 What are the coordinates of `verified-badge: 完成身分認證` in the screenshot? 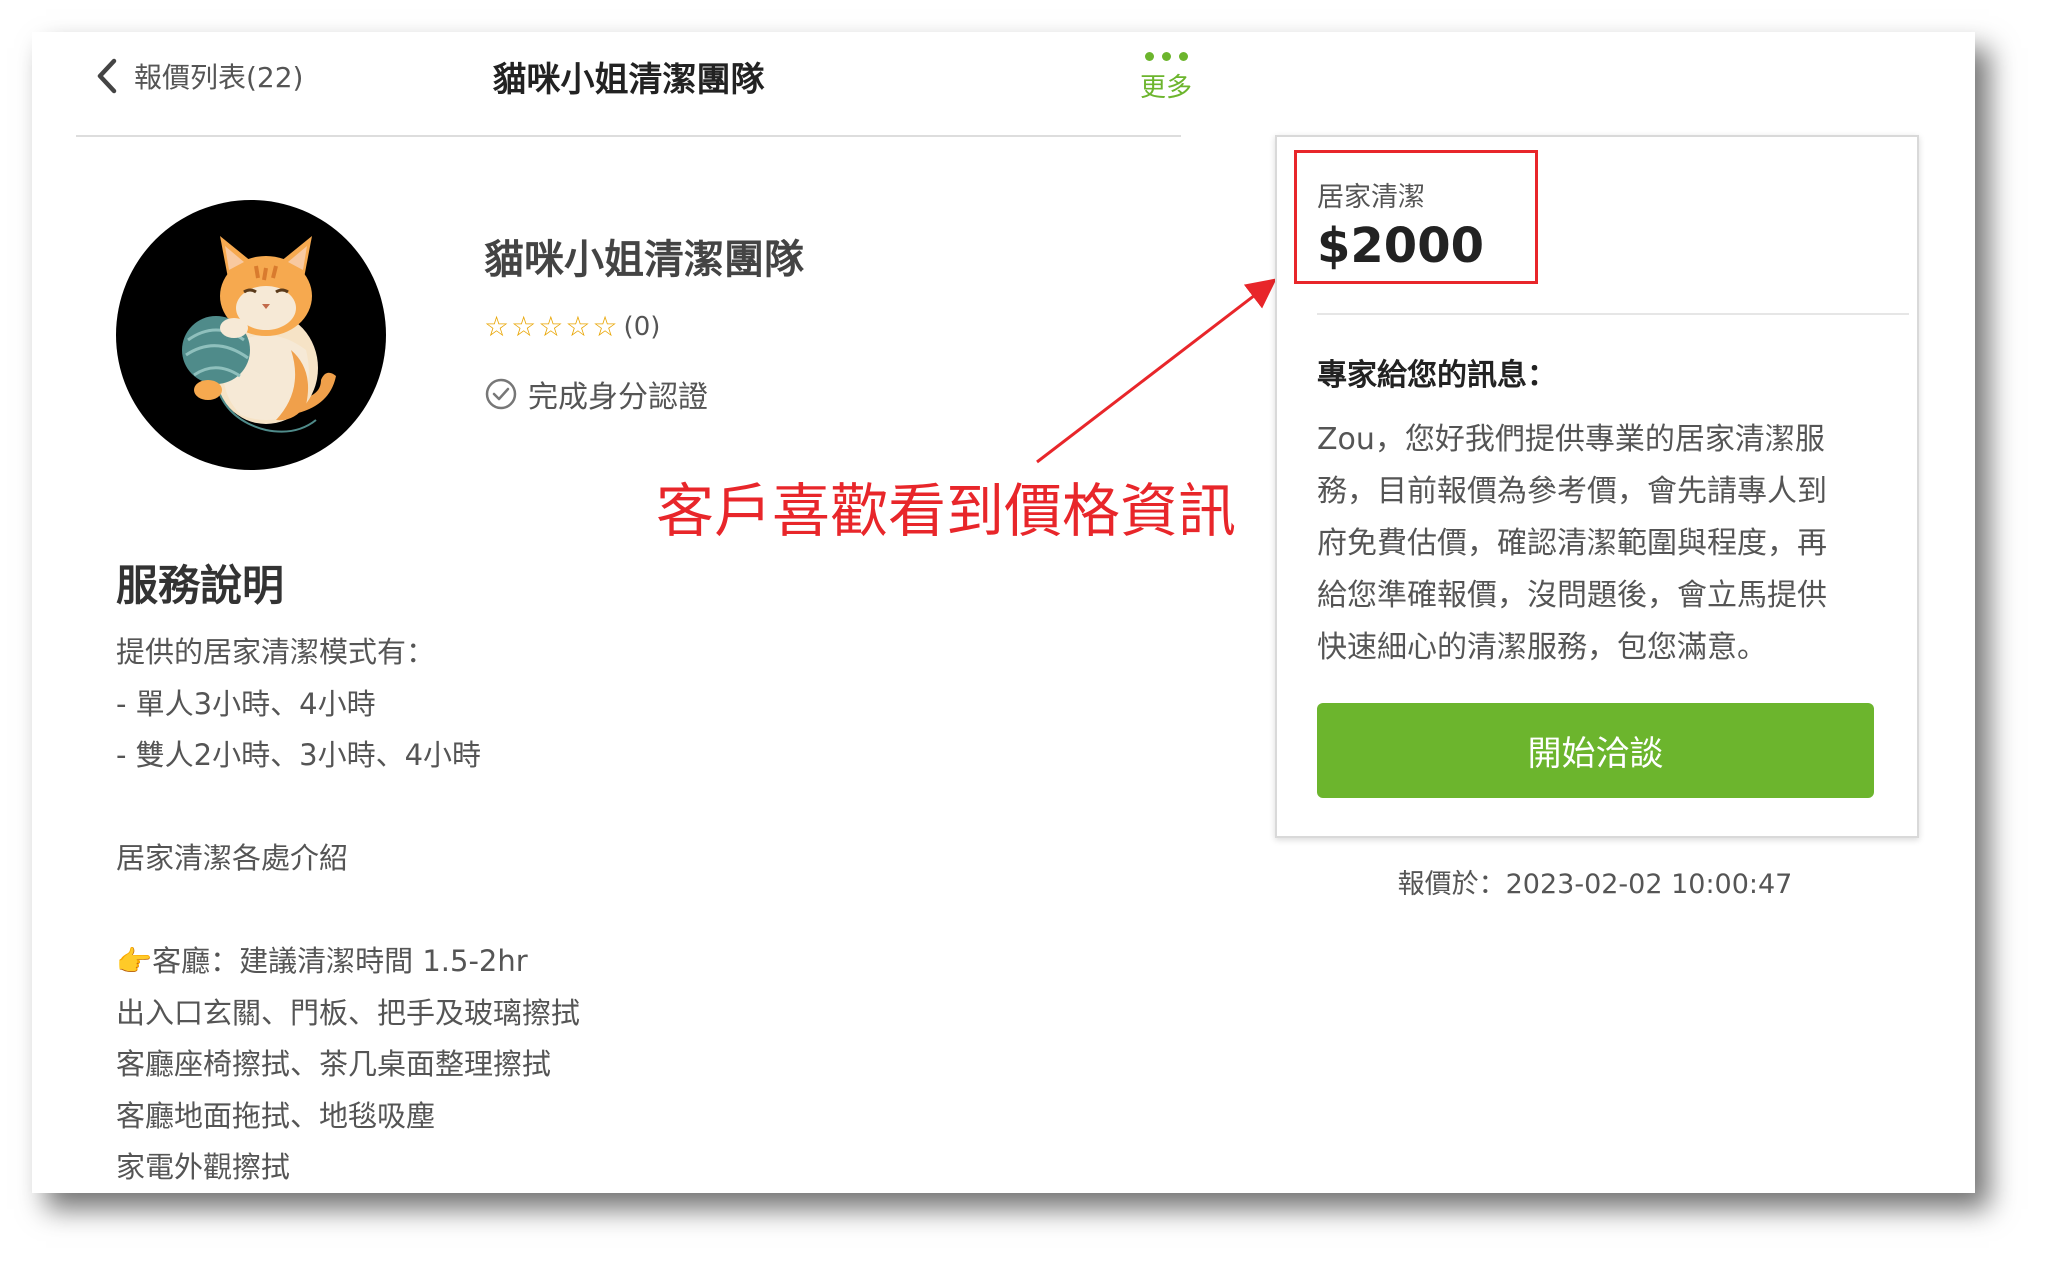 It's located at (596, 394).